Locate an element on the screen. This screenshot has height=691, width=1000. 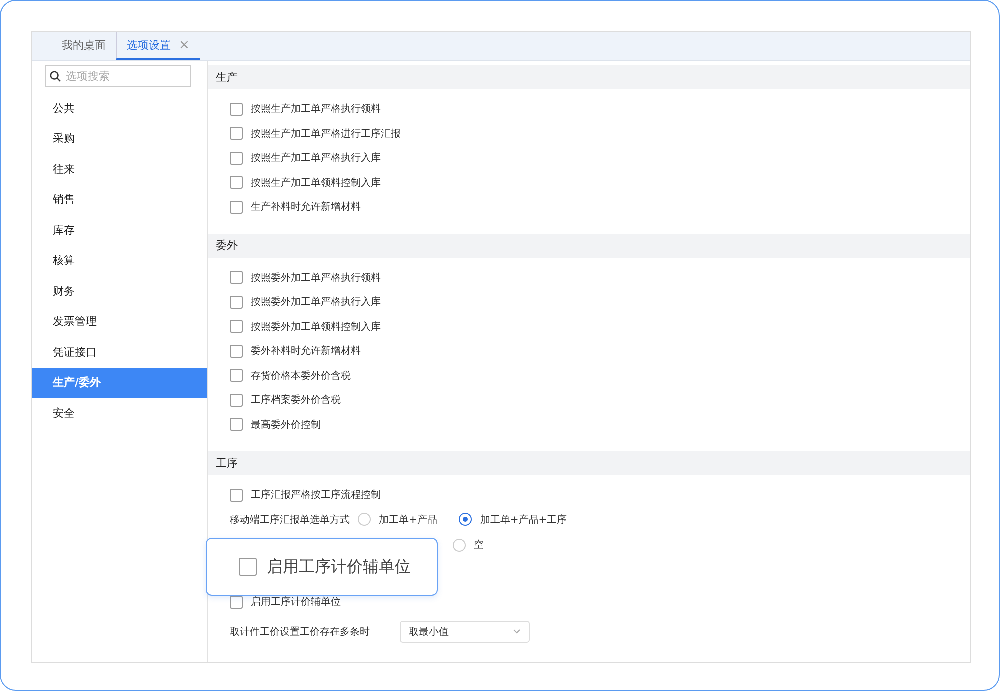
sidebar-item: 采购 is located at coordinates (119, 139).